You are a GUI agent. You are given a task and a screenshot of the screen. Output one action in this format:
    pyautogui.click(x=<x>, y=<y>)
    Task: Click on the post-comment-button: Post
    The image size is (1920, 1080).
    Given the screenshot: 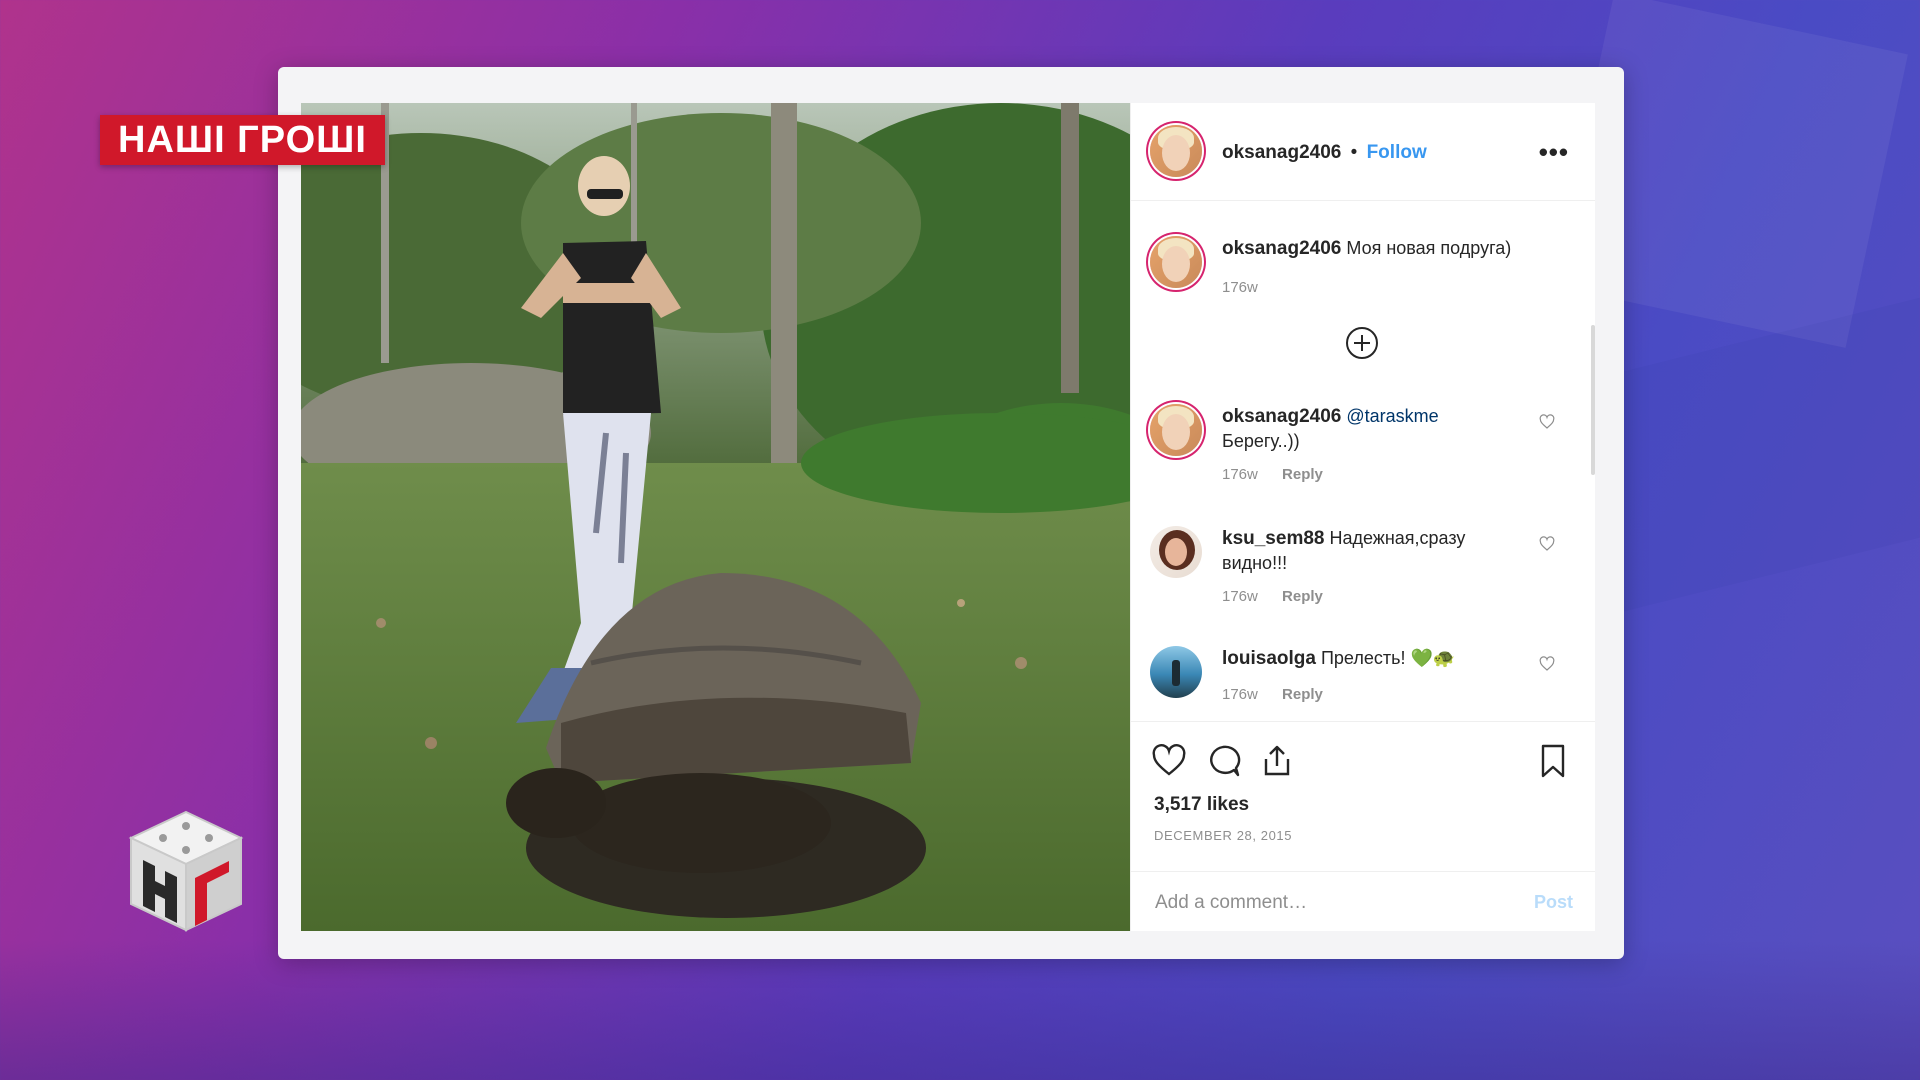 What is the action you would take?
    pyautogui.click(x=1553, y=902)
    